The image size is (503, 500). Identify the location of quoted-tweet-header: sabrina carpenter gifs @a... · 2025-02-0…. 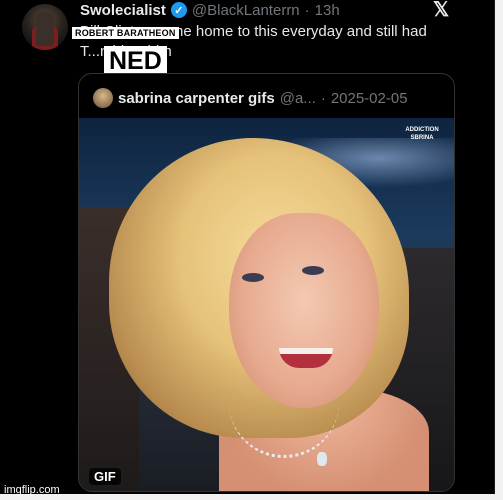
(250, 98).